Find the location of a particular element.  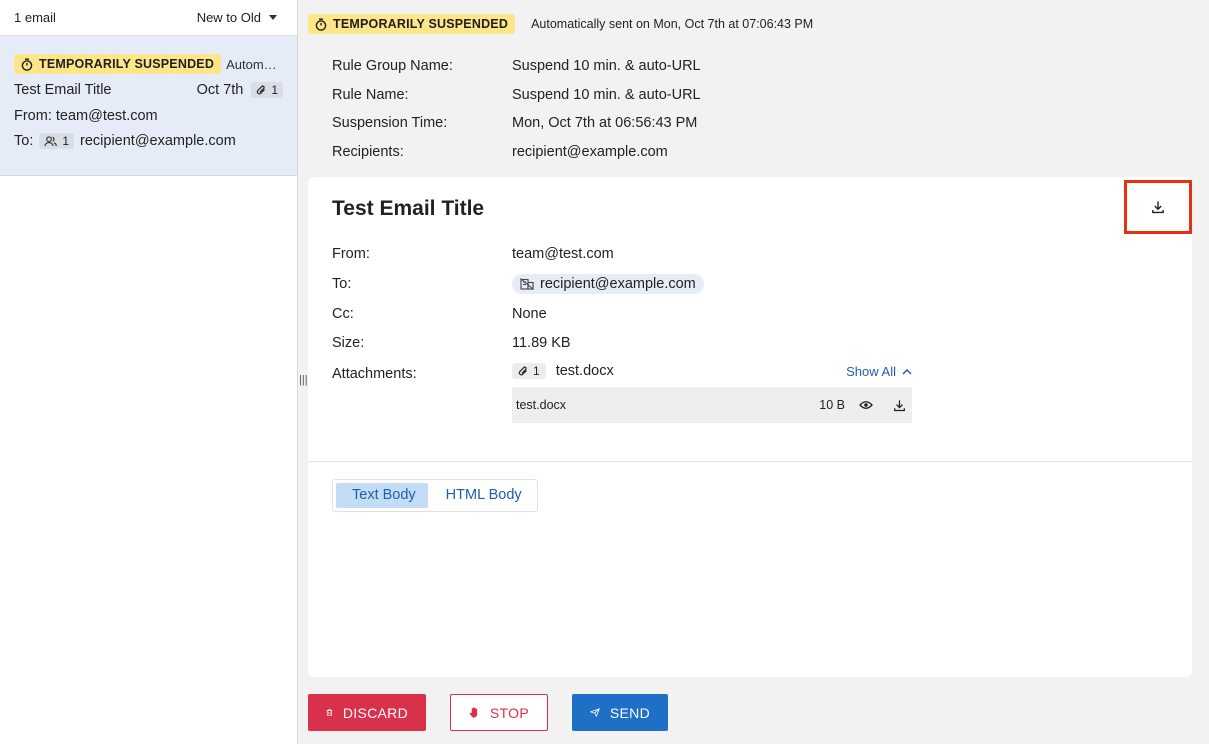

building-icon is located at coordinates (527, 284).